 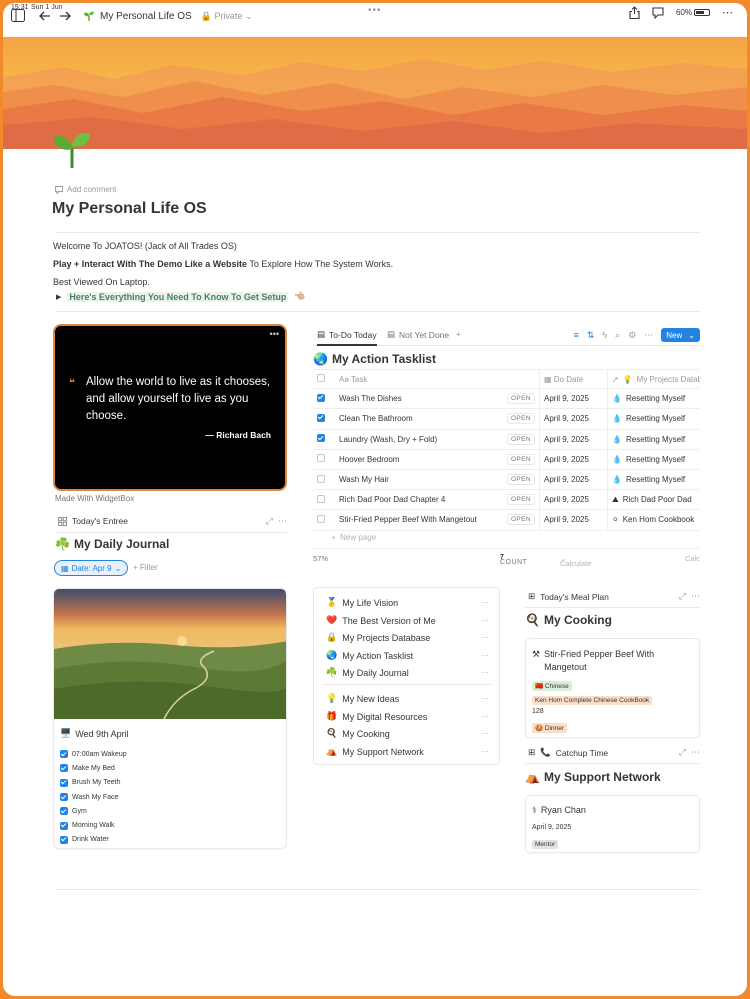 What do you see at coordinates (408, 751) in the screenshot?
I see `menu-item-support: ⛺ My Support Network ⋯` at bounding box center [408, 751].